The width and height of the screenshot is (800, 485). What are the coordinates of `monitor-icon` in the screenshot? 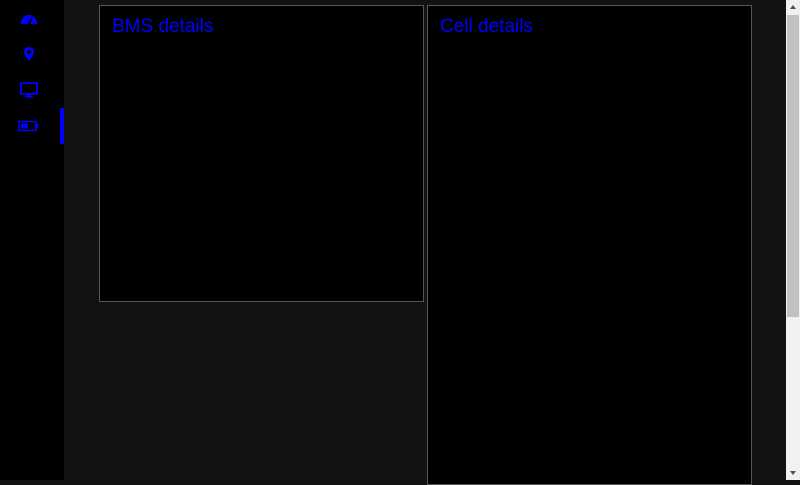 It's located at (29, 90).